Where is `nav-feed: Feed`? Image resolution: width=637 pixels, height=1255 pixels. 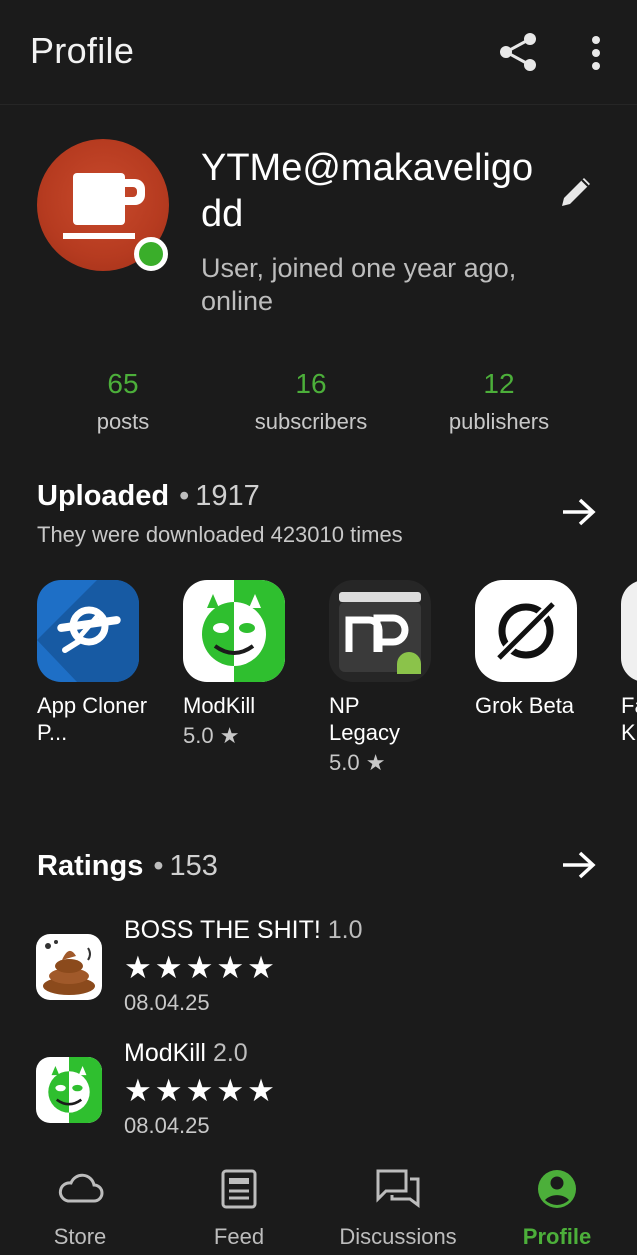 nav-feed: Feed is located at coordinates (239, 1208).